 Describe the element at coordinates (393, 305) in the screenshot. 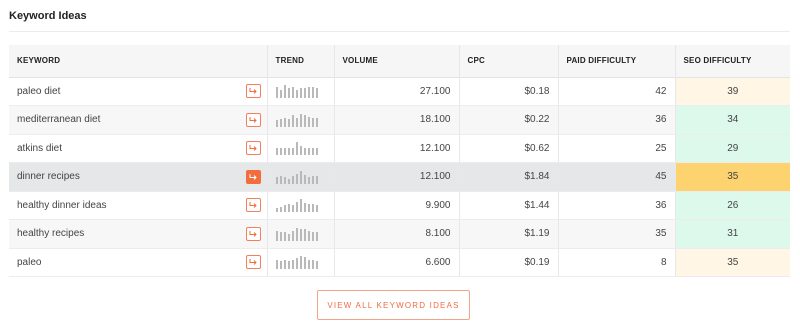

I see `view-all-keyword-ideas-button: VIEW ALL KEYWORD IDEAS` at that location.